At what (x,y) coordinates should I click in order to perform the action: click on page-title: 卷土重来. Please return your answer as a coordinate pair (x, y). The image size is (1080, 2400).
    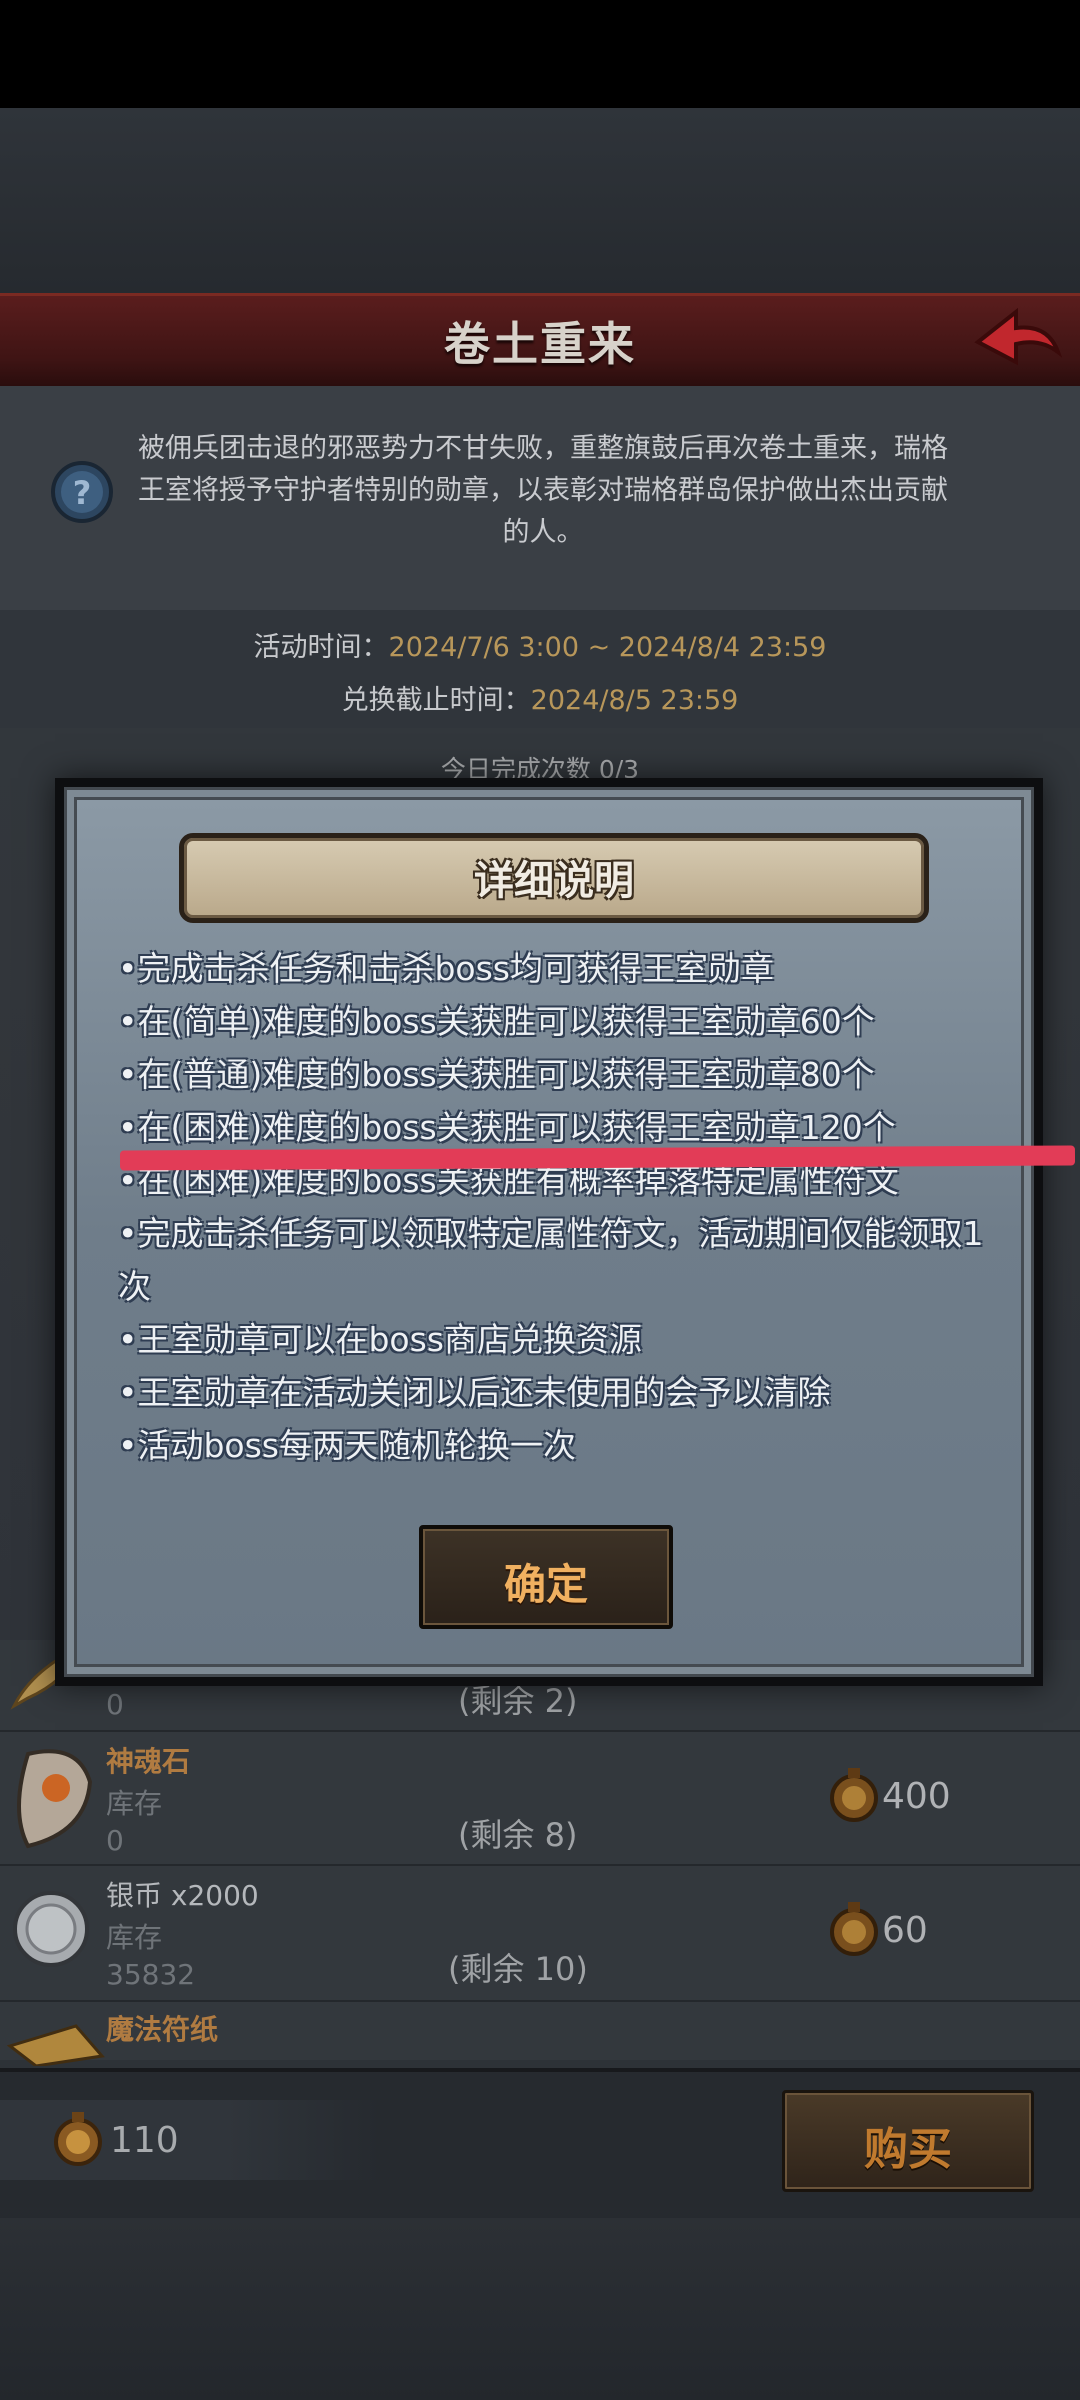
    Looking at the image, I should click on (540, 344).